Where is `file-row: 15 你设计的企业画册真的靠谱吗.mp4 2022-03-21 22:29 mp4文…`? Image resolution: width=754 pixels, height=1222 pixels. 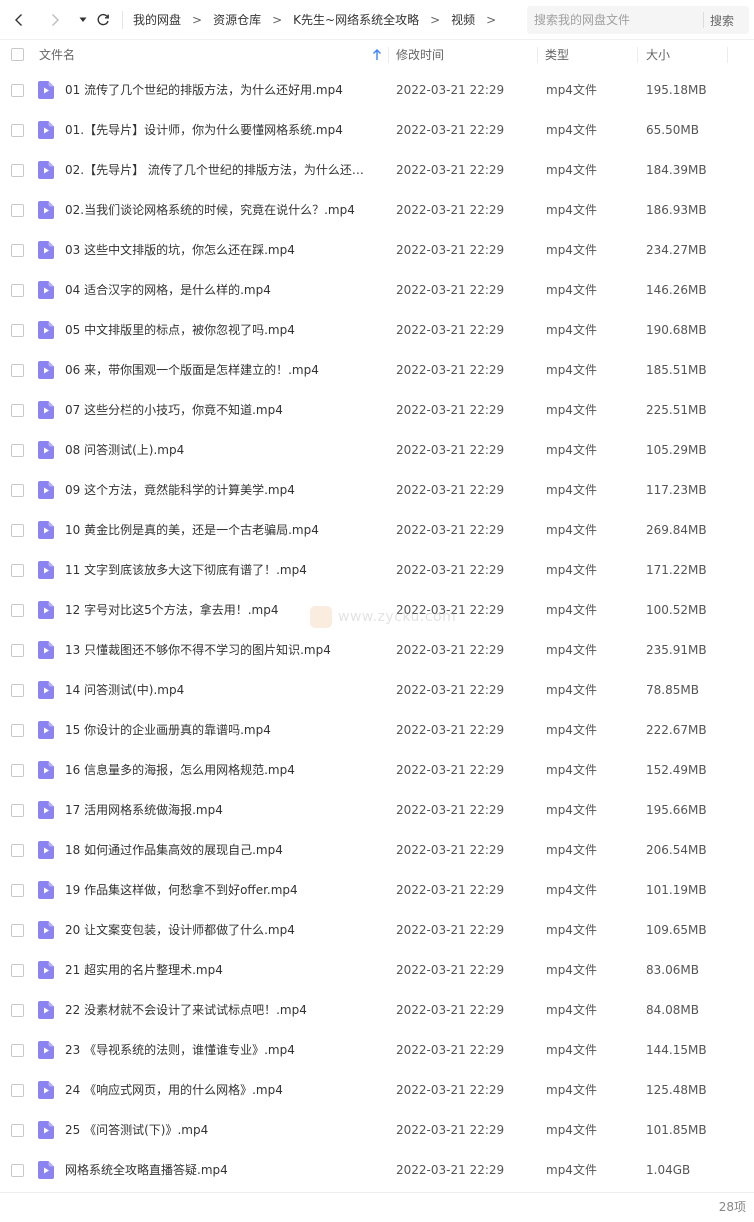
file-row: 15 你设计的企业画册真的靠谱吗.mp4 2022-03-21 22:29 mp4文… is located at coordinates (377, 730).